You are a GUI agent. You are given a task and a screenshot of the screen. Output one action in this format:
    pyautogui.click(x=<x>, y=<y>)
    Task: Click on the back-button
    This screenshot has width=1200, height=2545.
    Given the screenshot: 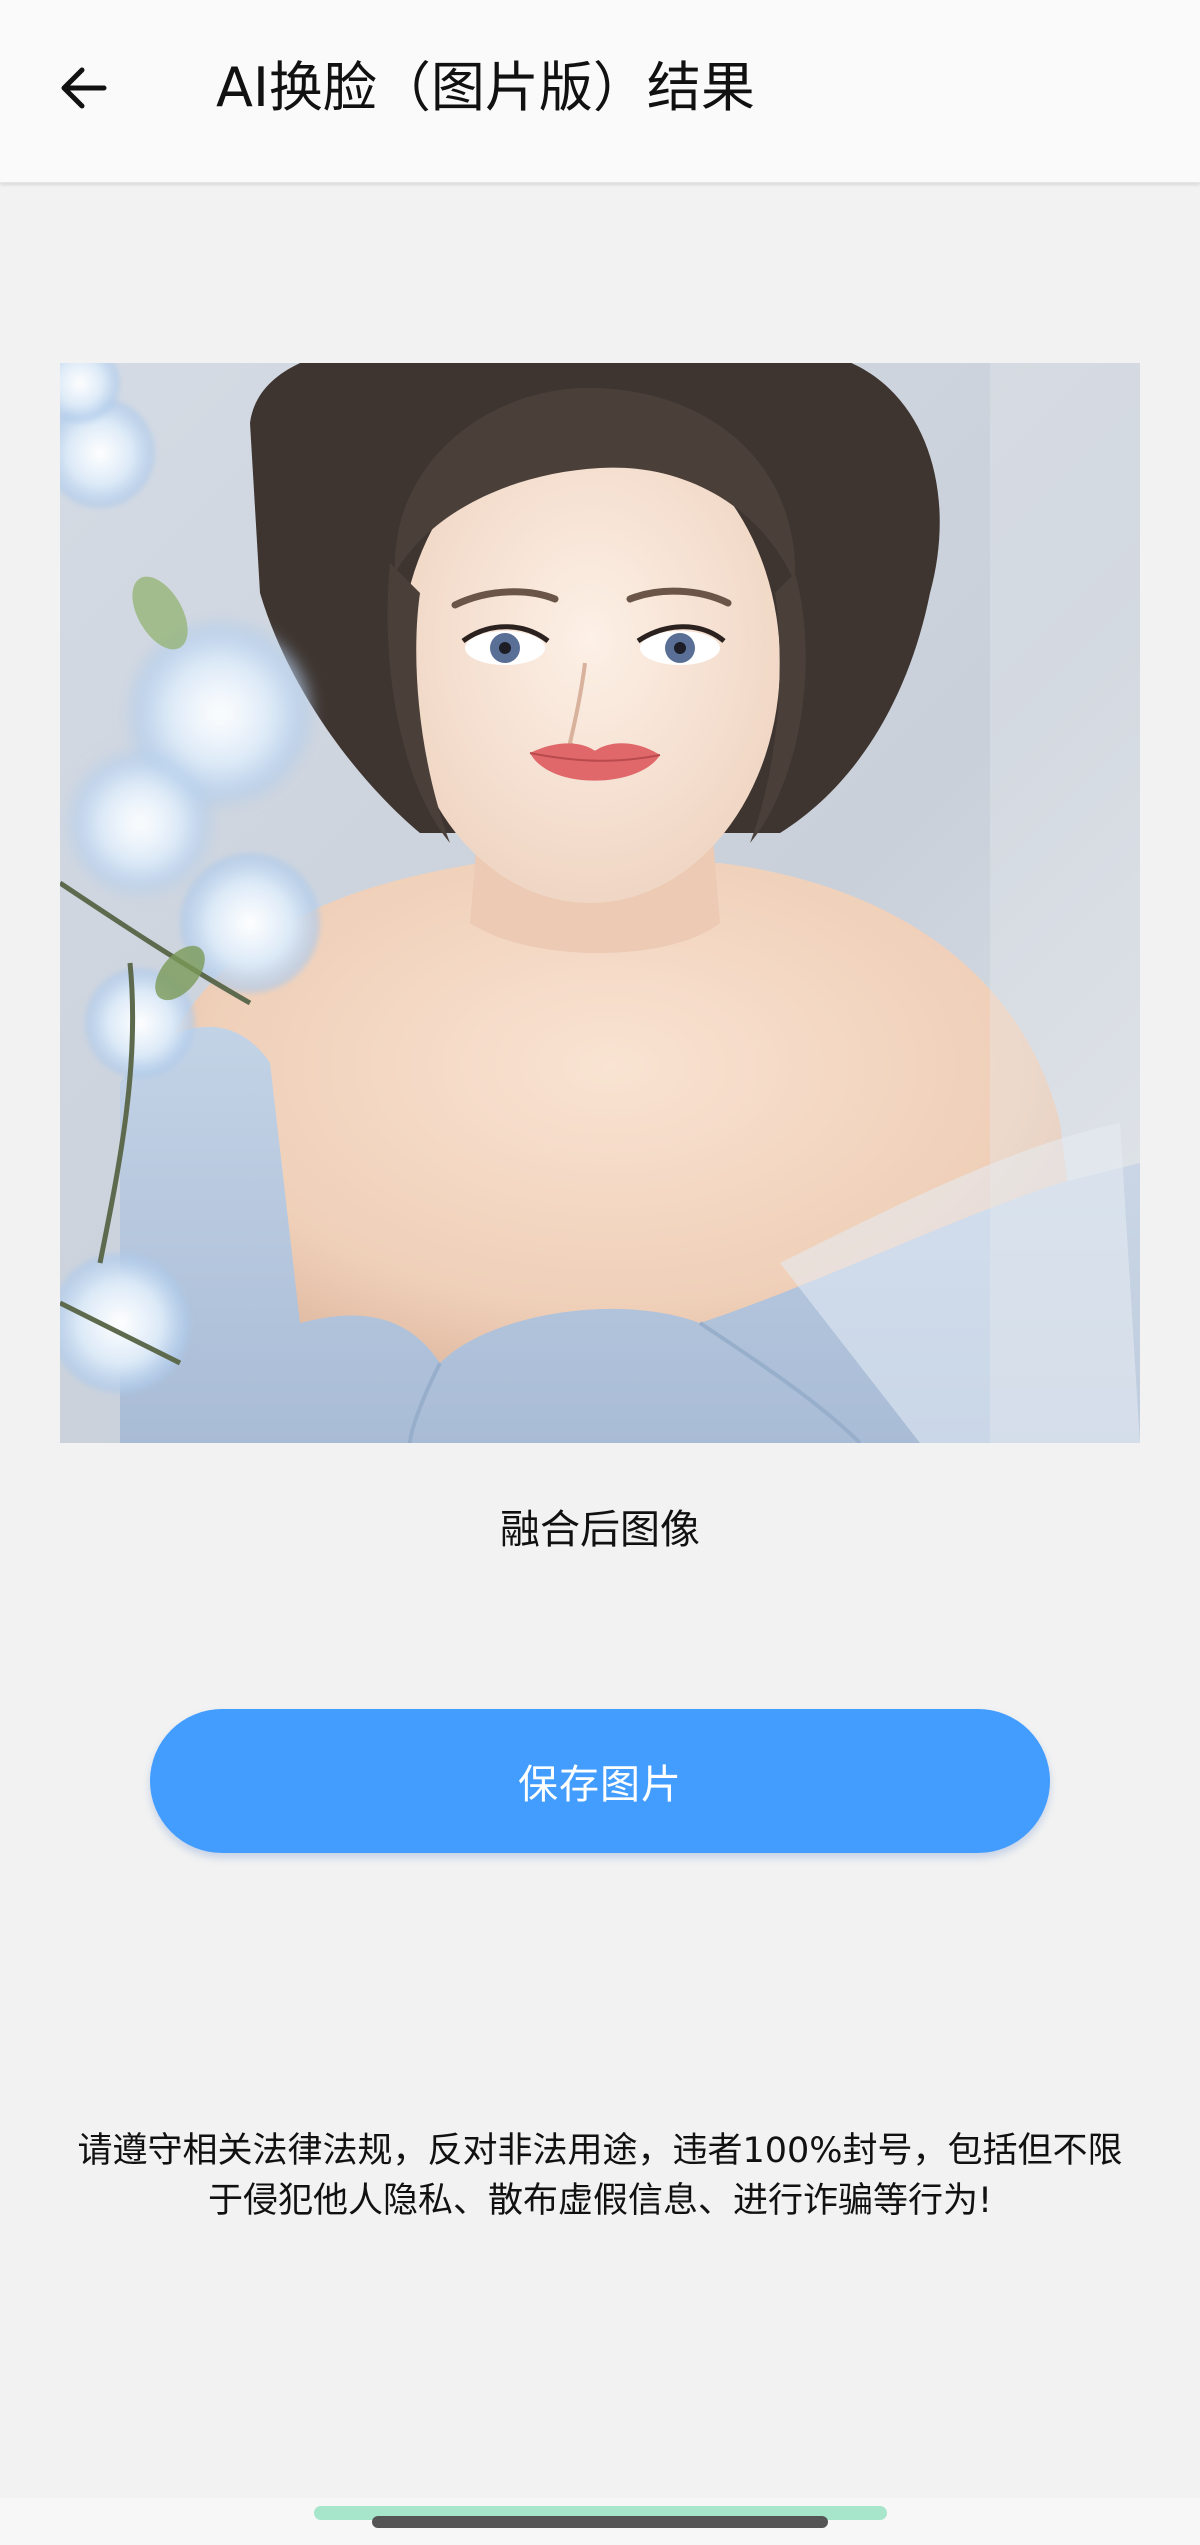 What is the action you would take?
    pyautogui.click(x=84, y=90)
    